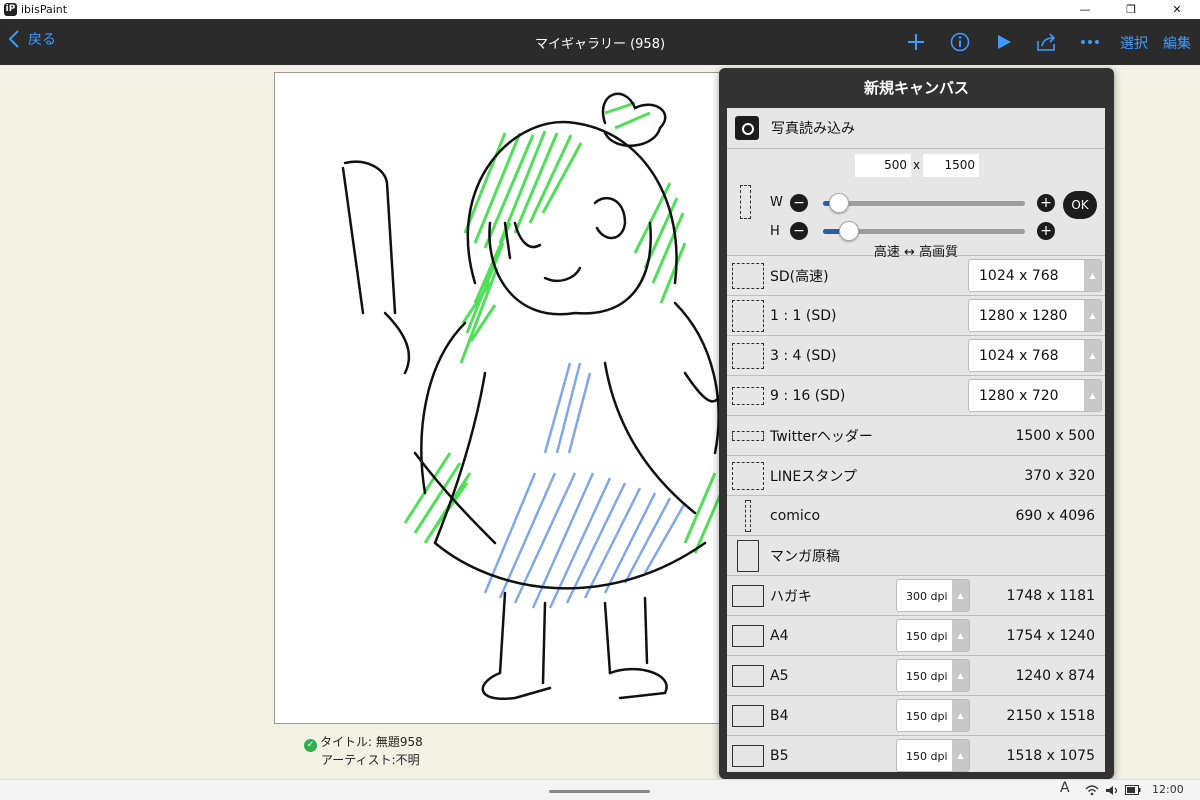 The height and width of the screenshot is (800, 1200). I want to click on preset-row: Twitterヘッダー 1500 x 500, so click(916, 436).